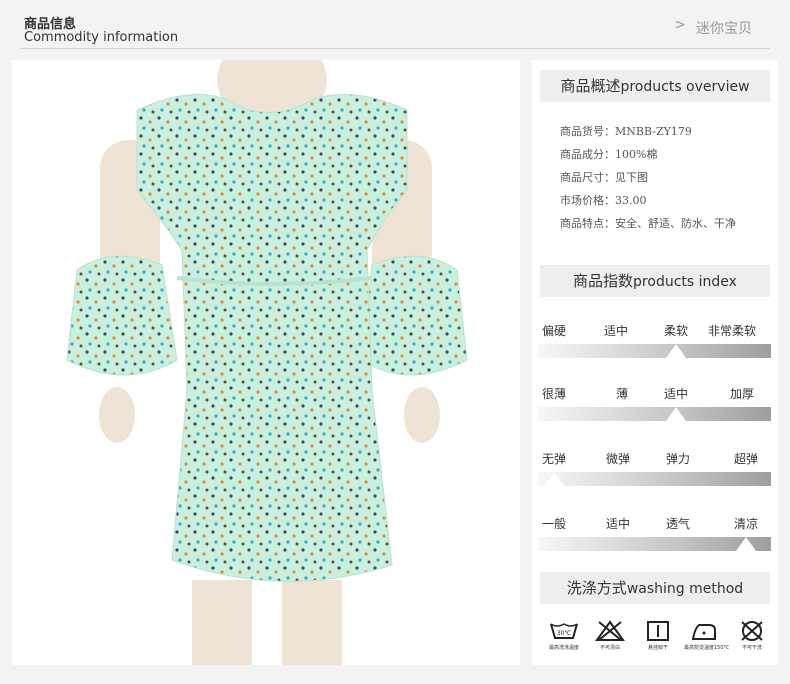  Describe the element at coordinates (707, 648) in the screenshot. I see `wash-caption: 最高熨烫温度150℃` at that location.